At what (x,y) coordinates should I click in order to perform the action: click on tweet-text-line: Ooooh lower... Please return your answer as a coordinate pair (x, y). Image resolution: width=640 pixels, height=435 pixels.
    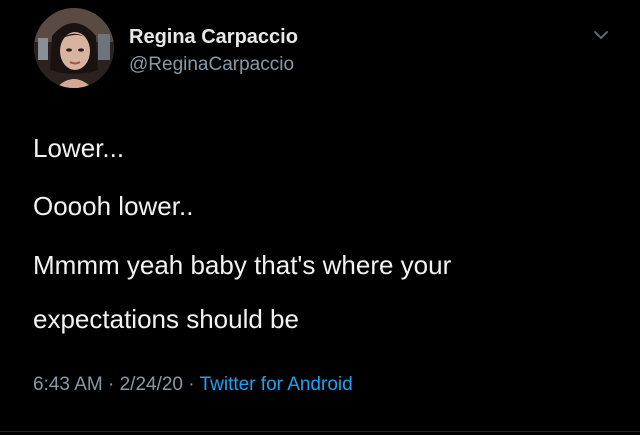
    Looking at the image, I should click on (113, 206).